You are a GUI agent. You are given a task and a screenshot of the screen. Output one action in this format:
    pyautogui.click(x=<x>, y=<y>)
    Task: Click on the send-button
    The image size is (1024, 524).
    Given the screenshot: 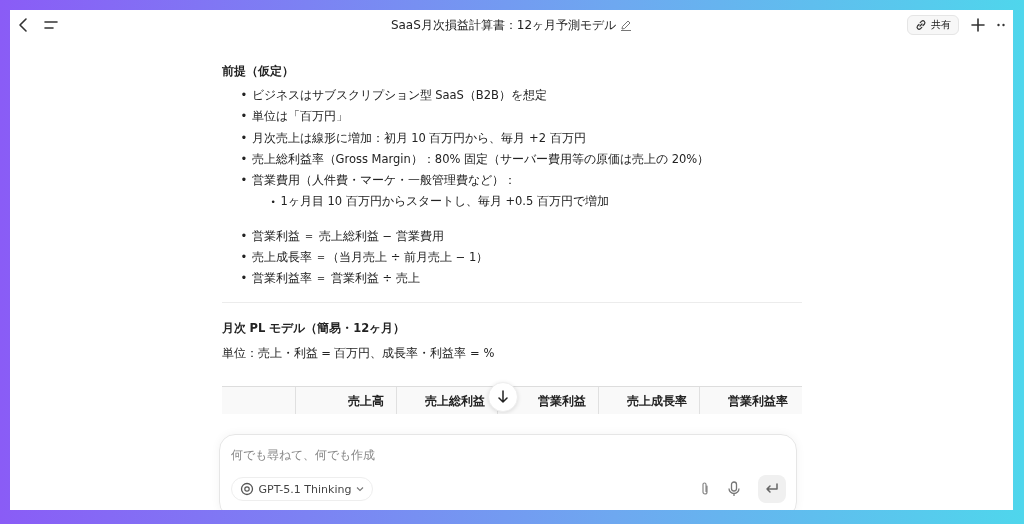 What is the action you would take?
    pyautogui.click(x=771, y=489)
    